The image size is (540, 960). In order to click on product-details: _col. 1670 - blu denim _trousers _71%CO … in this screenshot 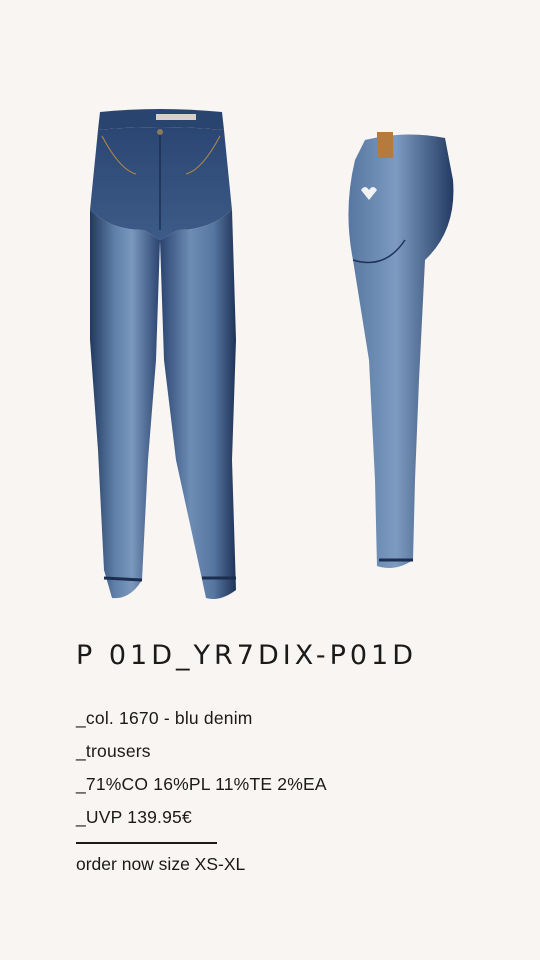, I will do `click(201, 768)`.